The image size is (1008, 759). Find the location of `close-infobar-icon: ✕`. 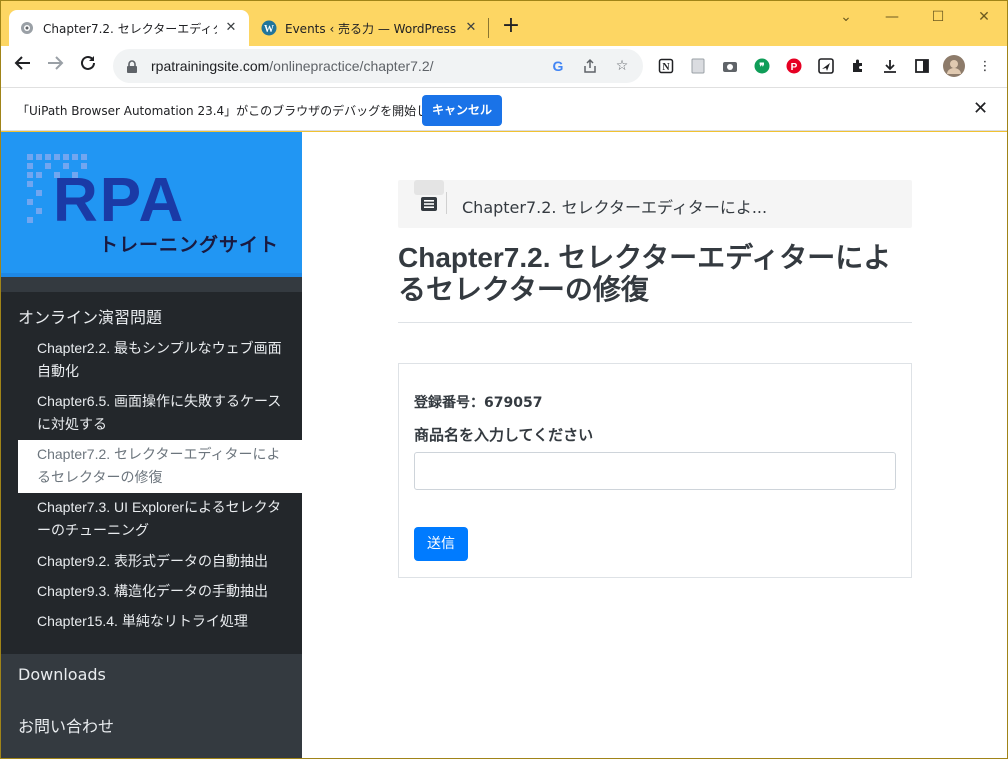

close-infobar-icon: ✕ is located at coordinates (980, 108).